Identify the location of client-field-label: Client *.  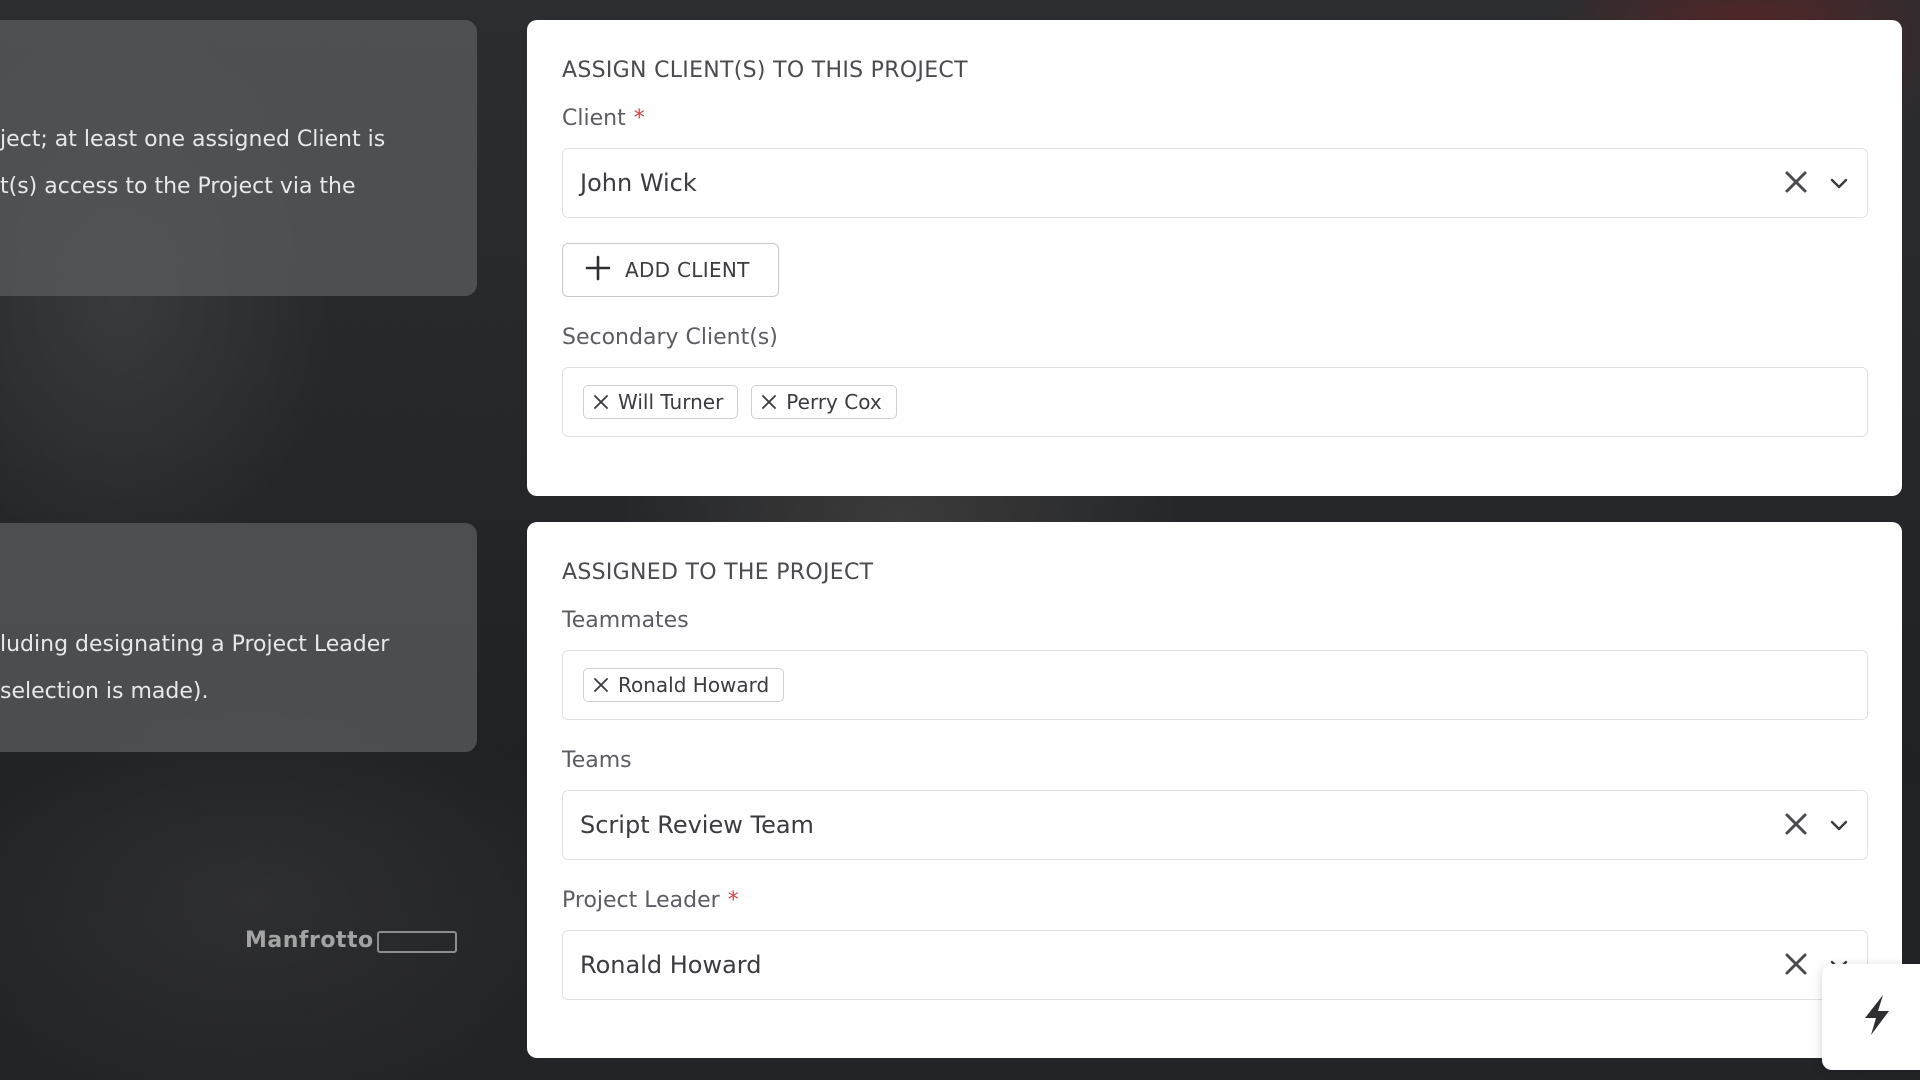
(603, 118).